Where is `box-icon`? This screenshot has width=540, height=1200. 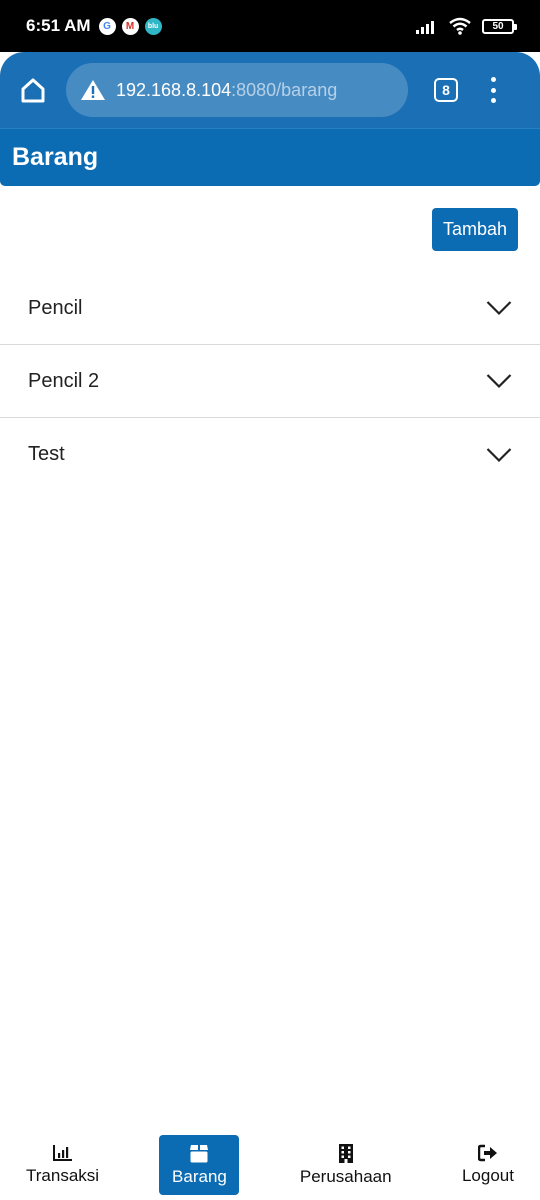 box-icon is located at coordinates (199, 1153).